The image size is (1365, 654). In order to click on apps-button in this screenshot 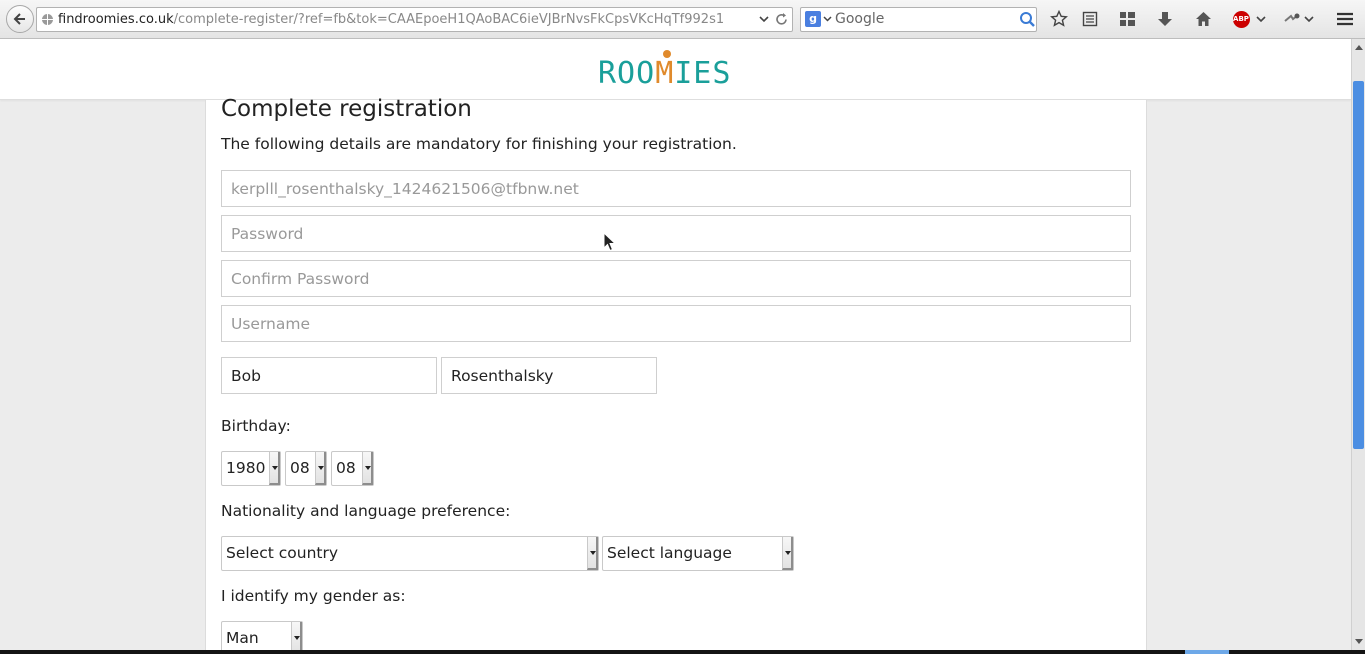, I will do `click(1127, 19)`.